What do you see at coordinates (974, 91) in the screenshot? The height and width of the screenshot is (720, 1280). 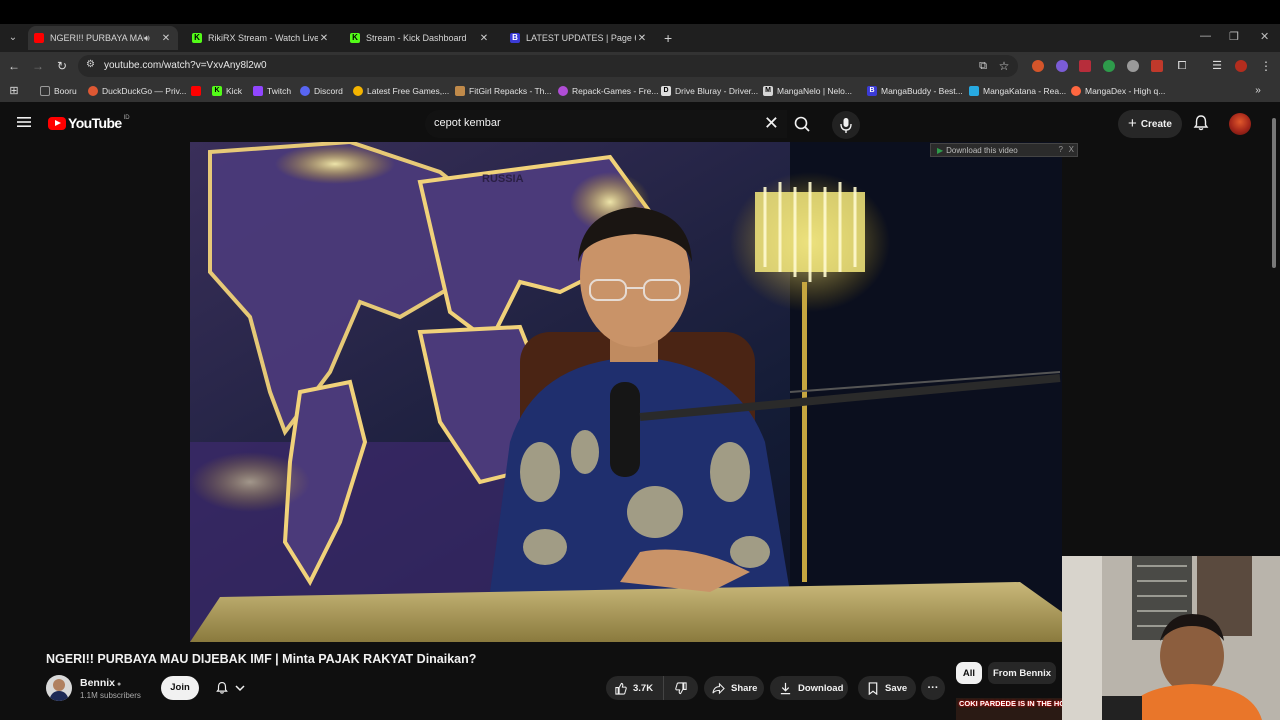 I see `mangakatana-icon` at bounding box center [974, 91].